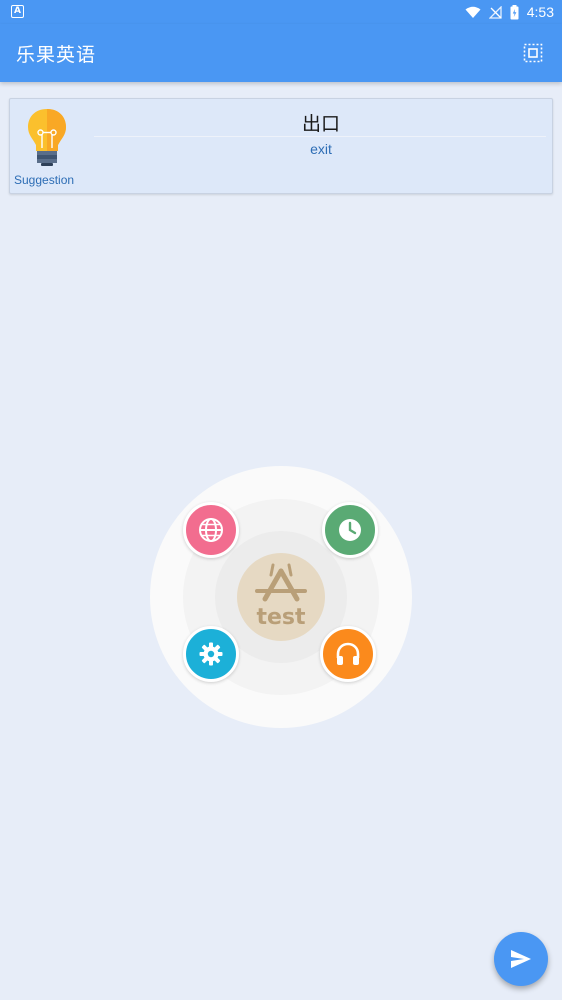  I want to click on gear-icon, so click(211, 654).